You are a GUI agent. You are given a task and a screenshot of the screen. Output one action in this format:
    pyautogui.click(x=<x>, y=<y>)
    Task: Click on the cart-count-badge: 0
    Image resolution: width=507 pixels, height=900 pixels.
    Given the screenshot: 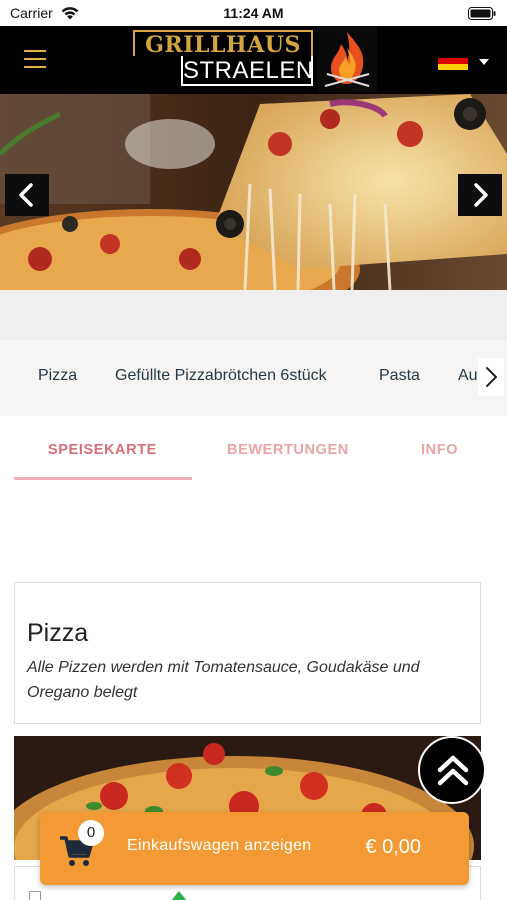 What is the action you would take?
    pyautogui.click(x=91, y=833)
    